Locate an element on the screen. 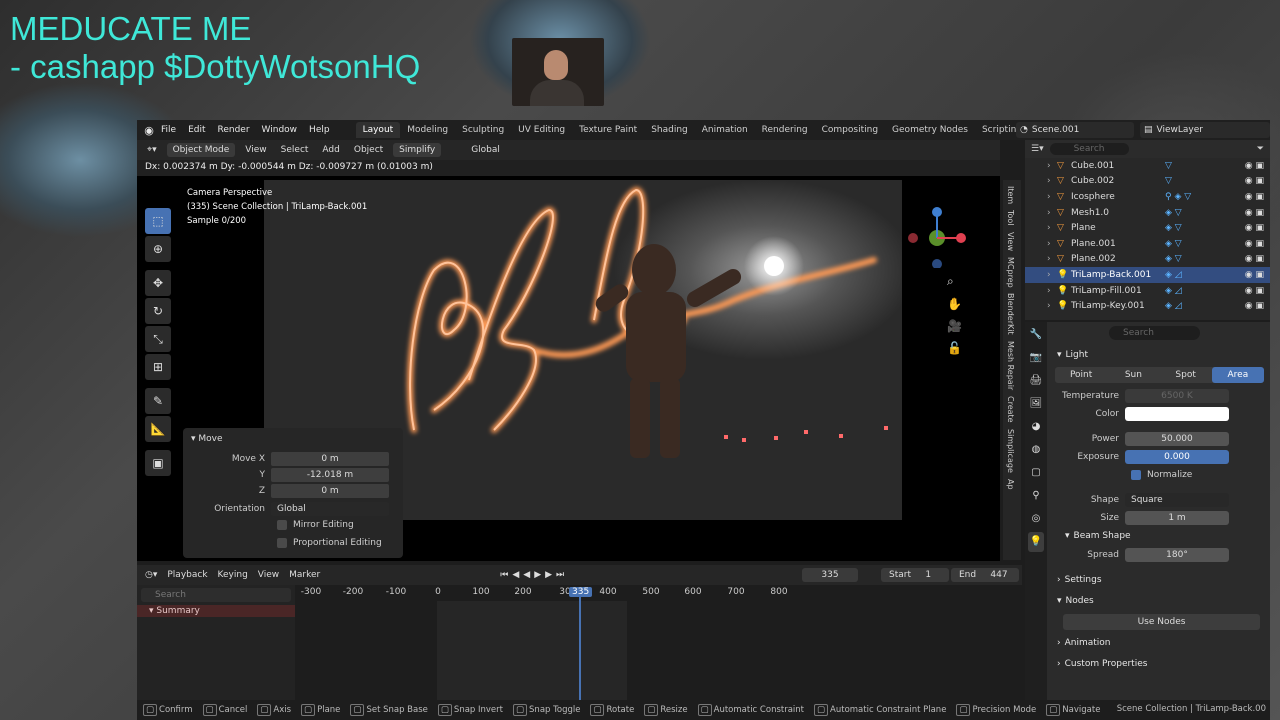  funnel-icon: ⏷ is located at coordinates (1260, 149).